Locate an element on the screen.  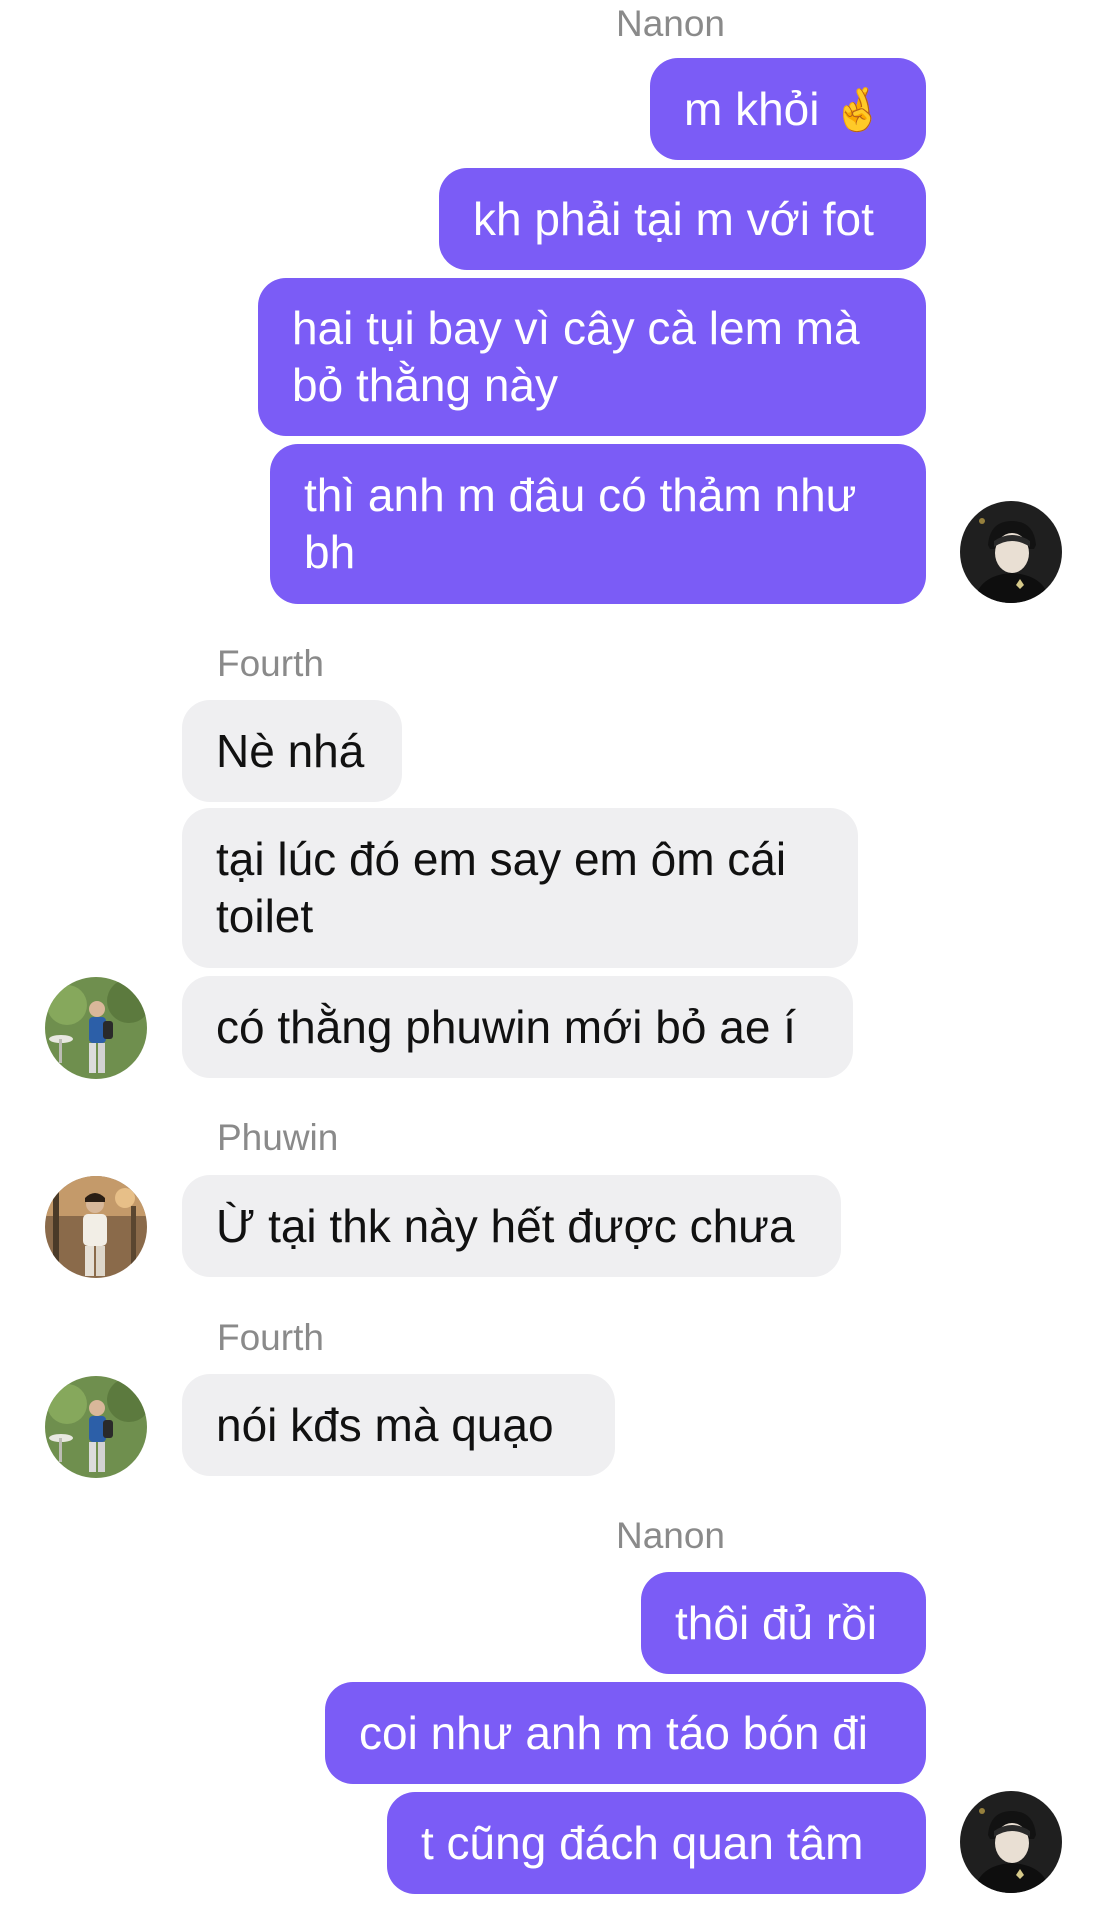
message-text-line: toilet is located at coordinates (265, 916).